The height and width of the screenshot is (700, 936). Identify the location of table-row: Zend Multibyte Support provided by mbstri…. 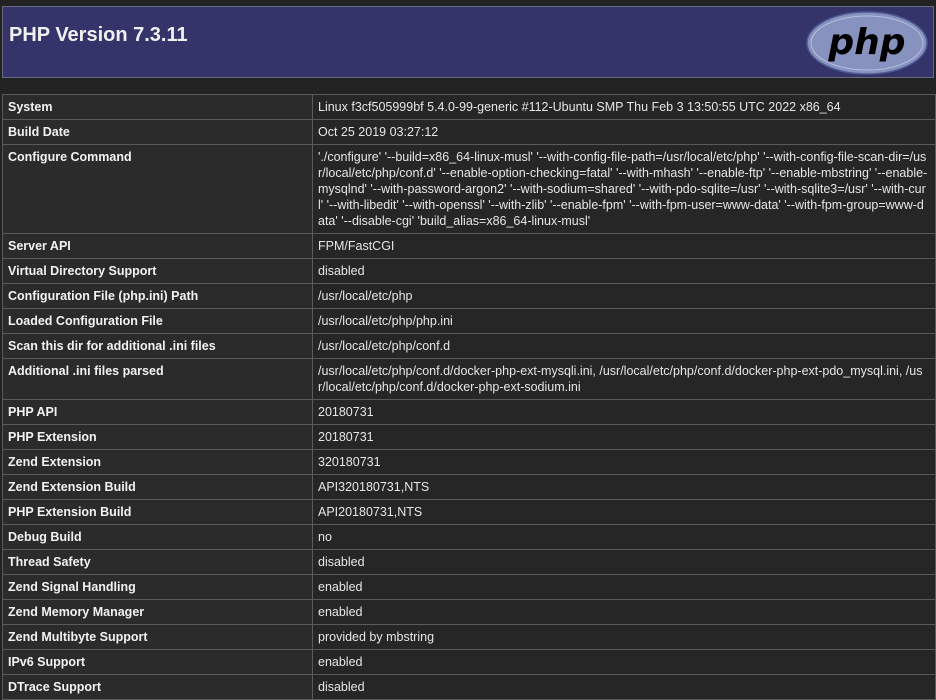
(469, 637).